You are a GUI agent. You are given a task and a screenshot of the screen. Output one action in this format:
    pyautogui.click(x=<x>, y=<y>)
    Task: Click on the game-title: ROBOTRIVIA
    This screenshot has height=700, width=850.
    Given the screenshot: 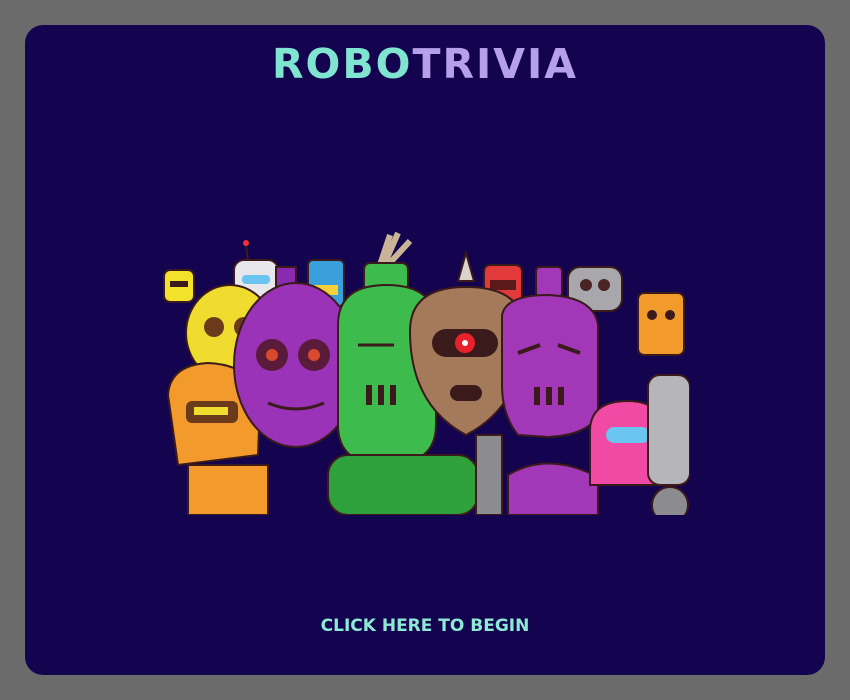 What is the action you would take?
    pyautogui.click(x=425, y=64)
    